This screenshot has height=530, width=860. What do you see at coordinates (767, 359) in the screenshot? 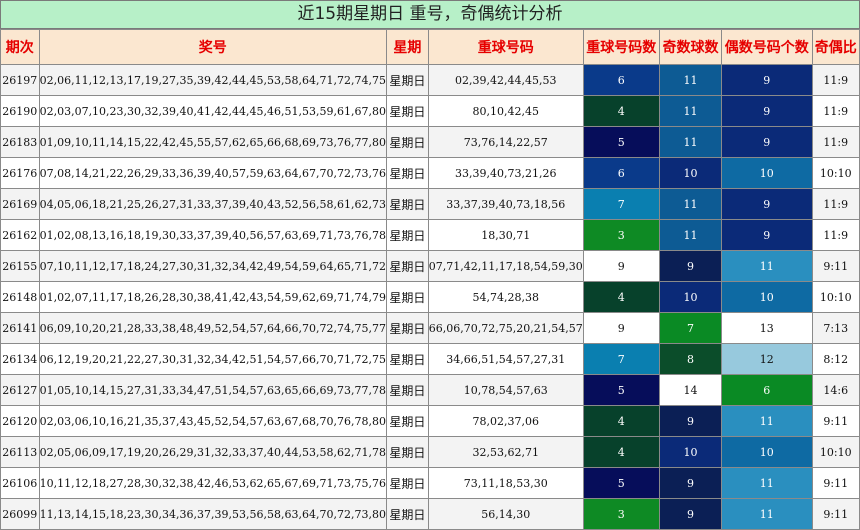
I see `even-count-cell: 12` at bounding box center [767, 359].